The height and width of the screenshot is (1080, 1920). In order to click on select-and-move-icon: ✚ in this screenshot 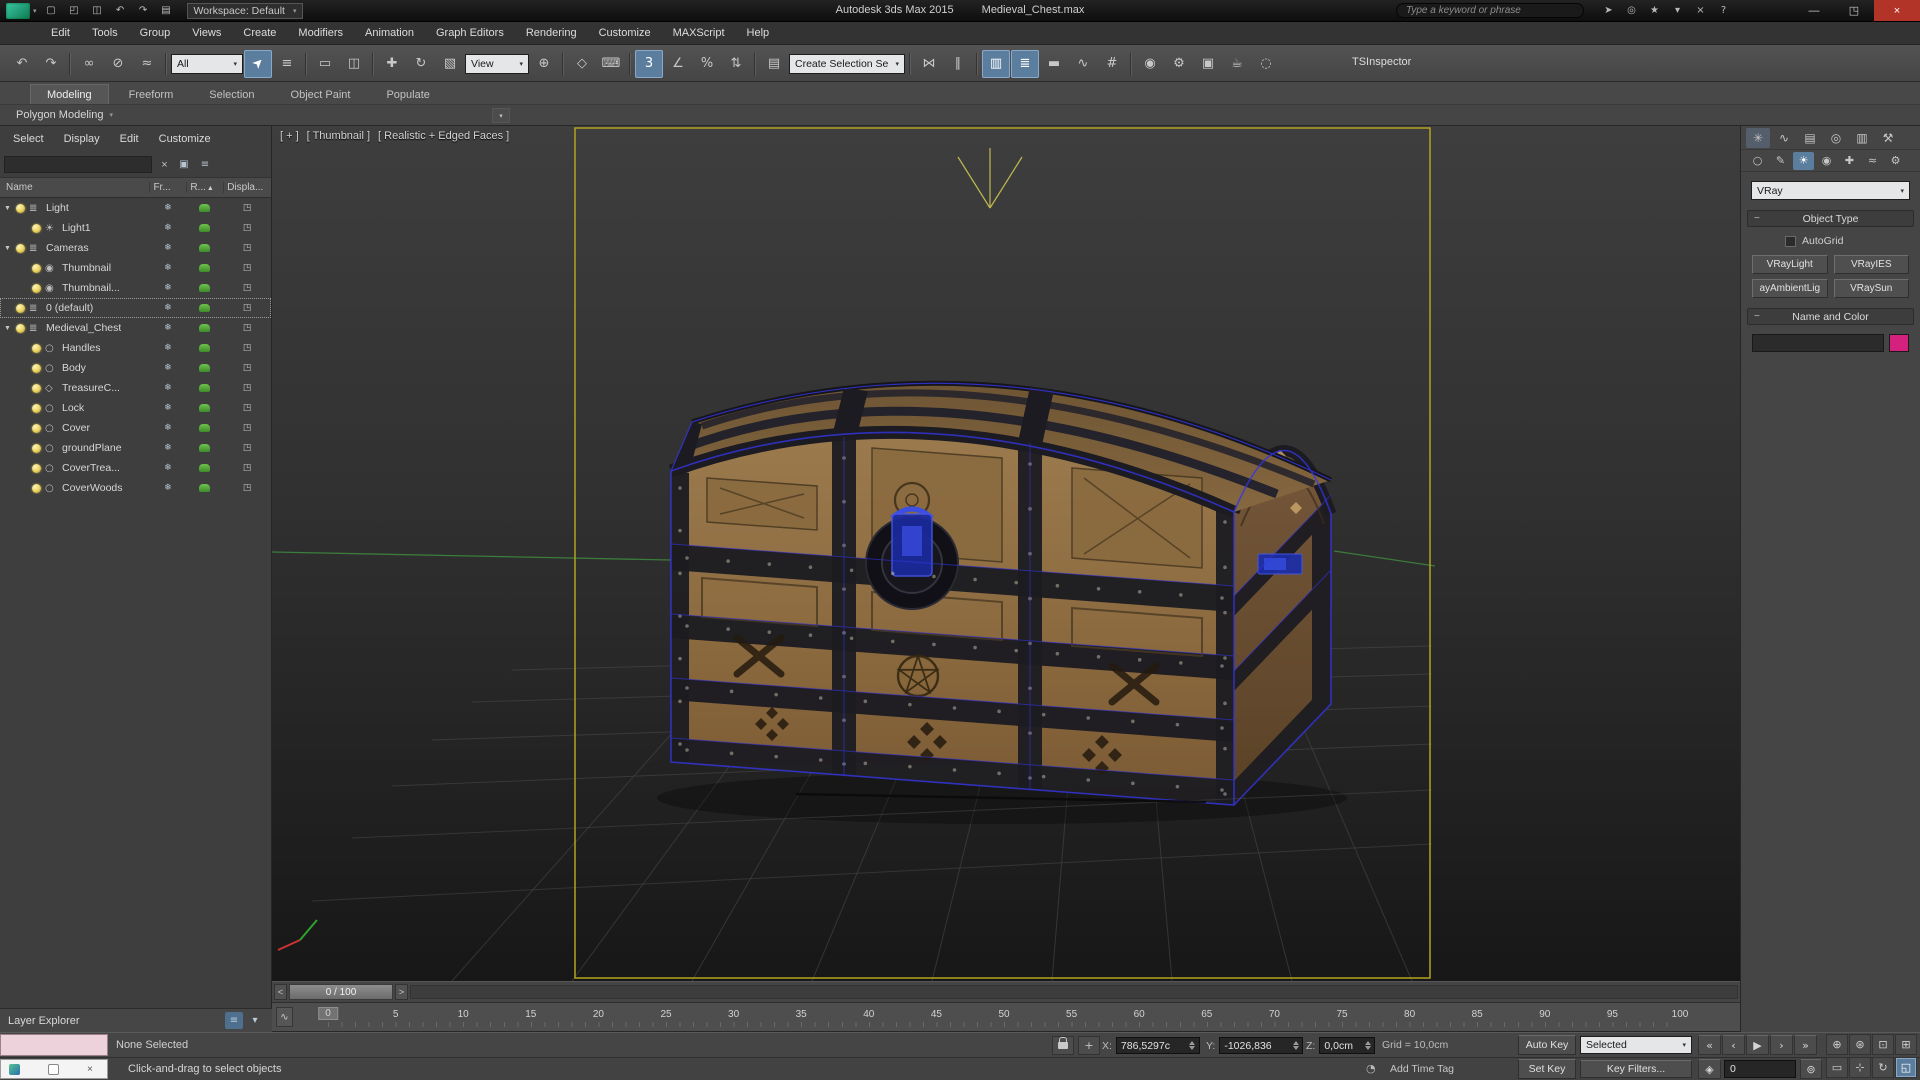, I will do `click(392, 64)`.